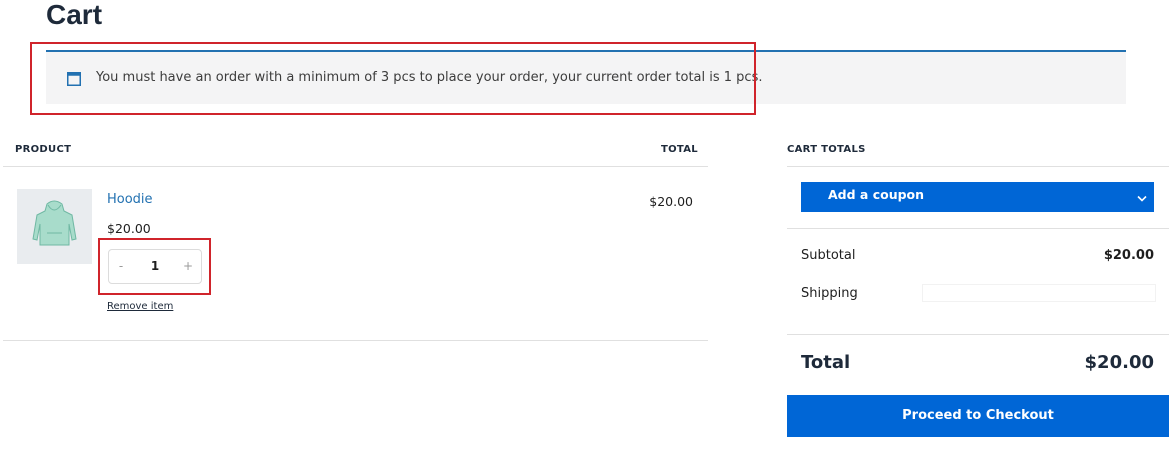 This screenshot has width=1176, height=450. What do you see at coordinates (978, 166) in the screenshot?
I see `cart-totals-divider` at bounding box center [978, 166].